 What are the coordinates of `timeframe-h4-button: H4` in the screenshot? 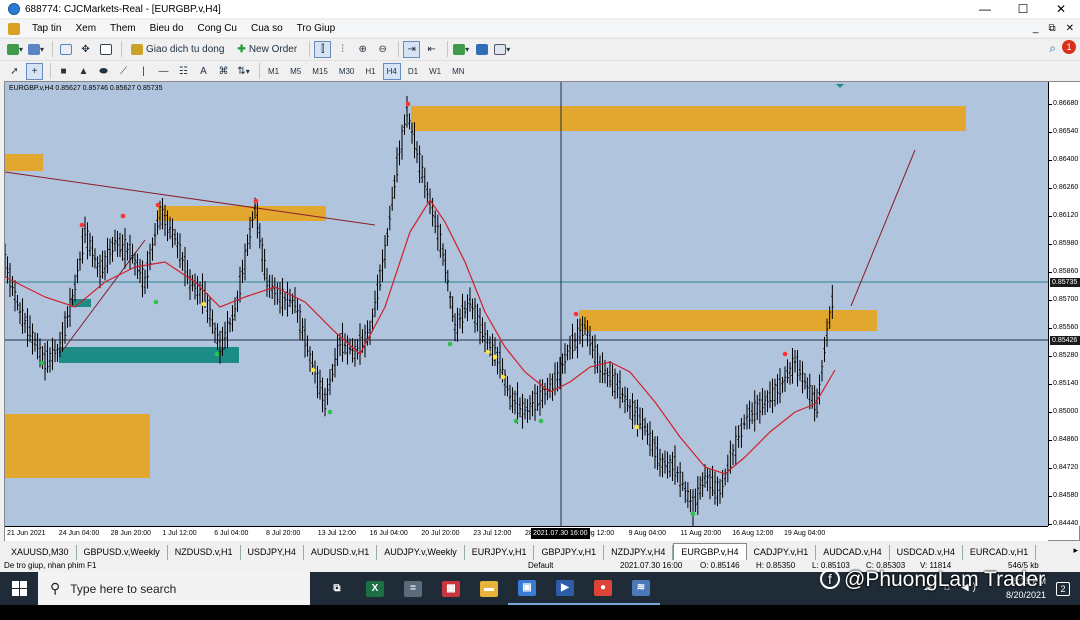 It's located at (391, 71).